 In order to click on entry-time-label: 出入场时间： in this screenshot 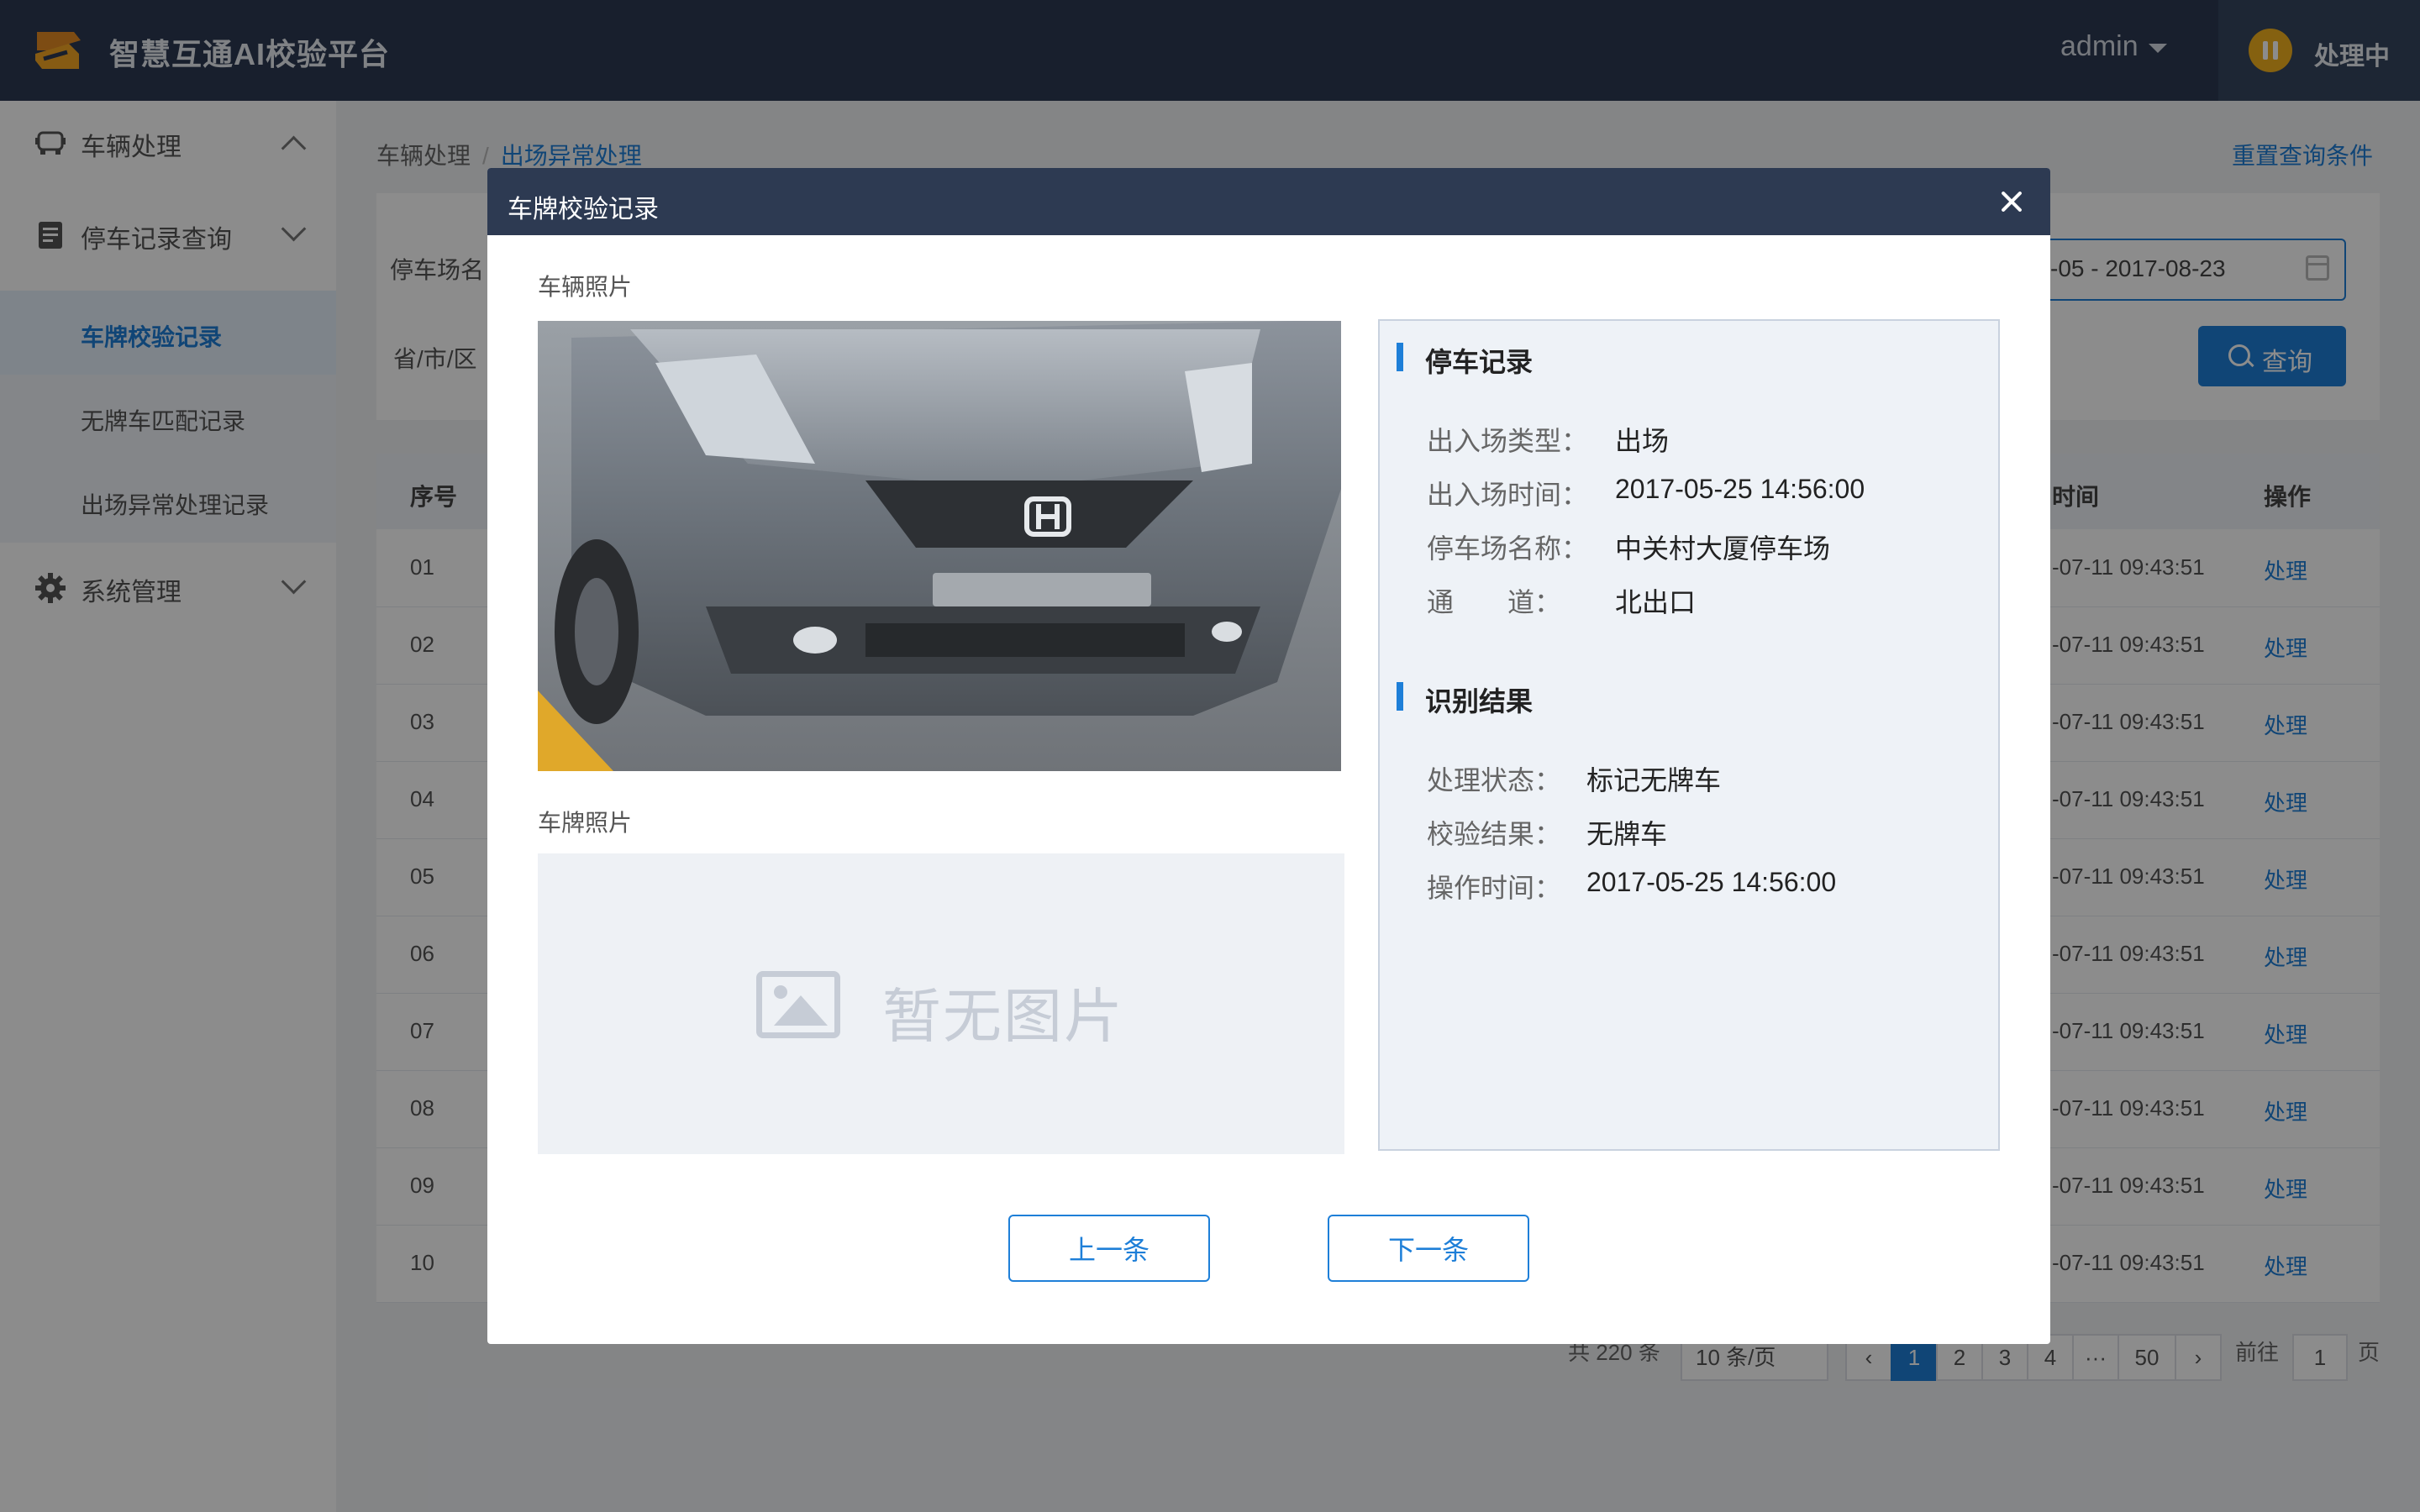, I will do `click(1508, 495)`.